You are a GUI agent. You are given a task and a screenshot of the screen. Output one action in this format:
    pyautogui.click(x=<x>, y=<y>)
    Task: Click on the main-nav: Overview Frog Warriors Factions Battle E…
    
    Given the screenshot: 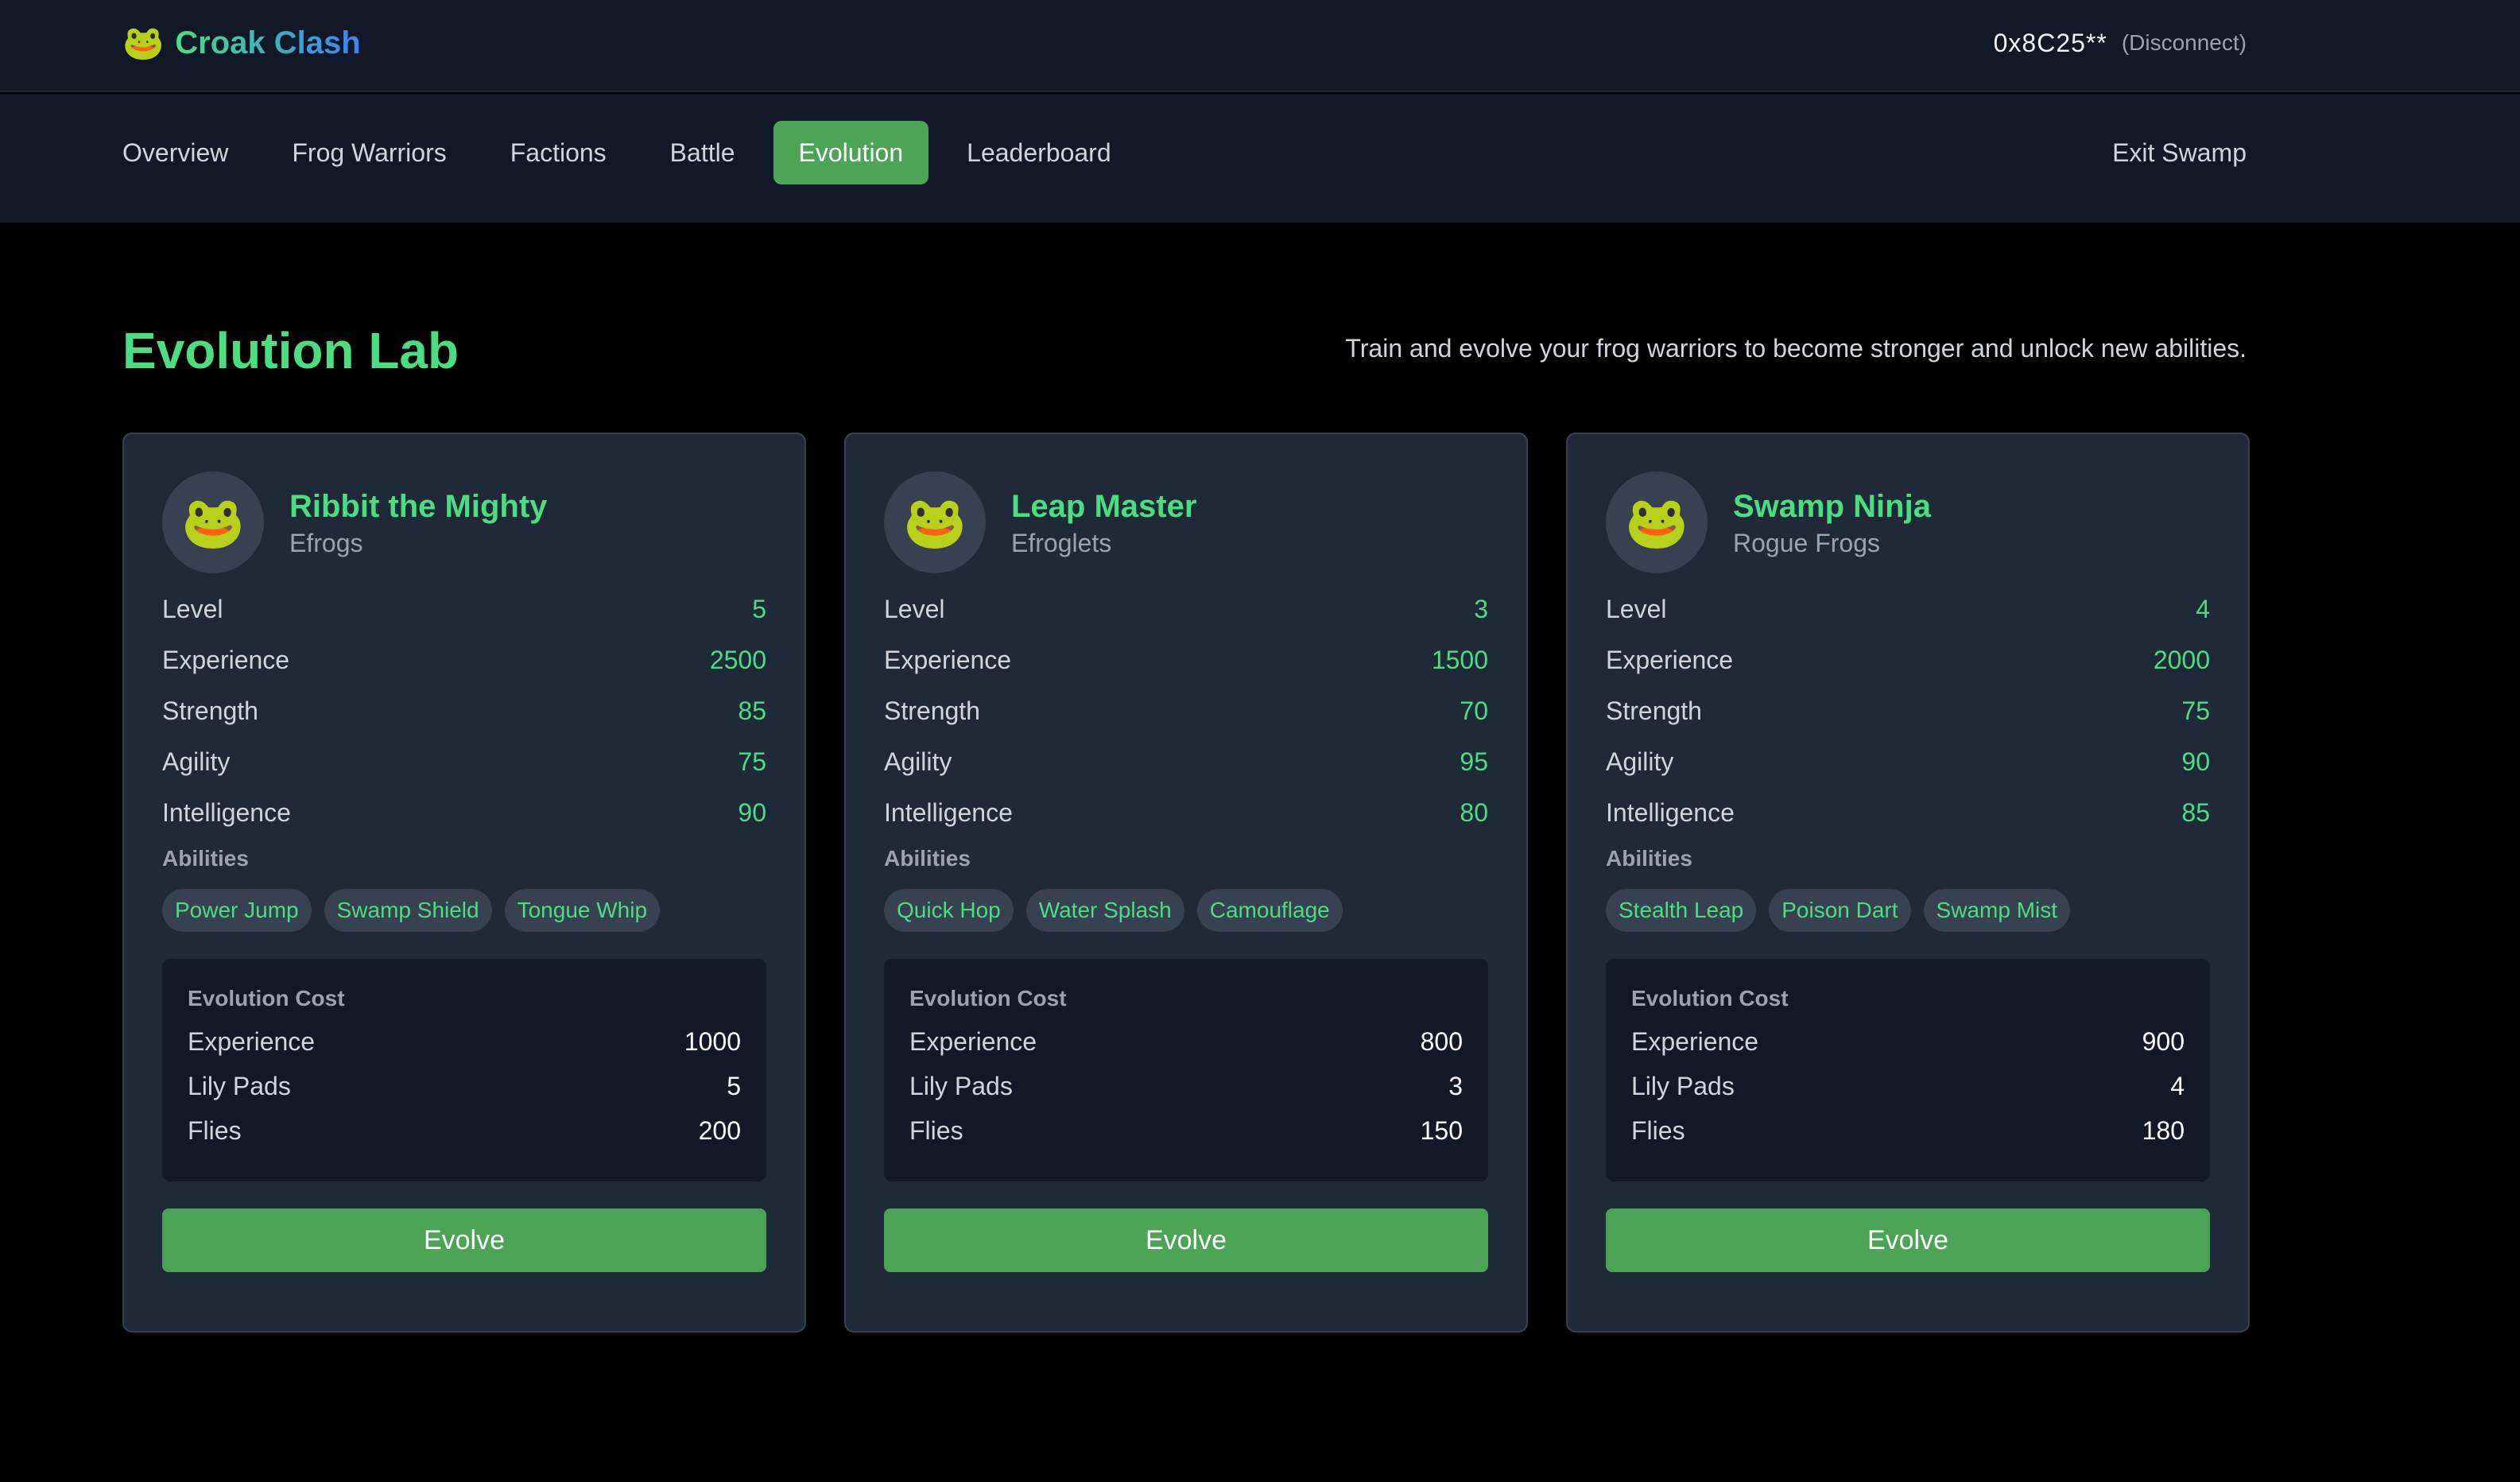 What is the action you would take?
    pyautogui.click(x=1260, y=158)
    